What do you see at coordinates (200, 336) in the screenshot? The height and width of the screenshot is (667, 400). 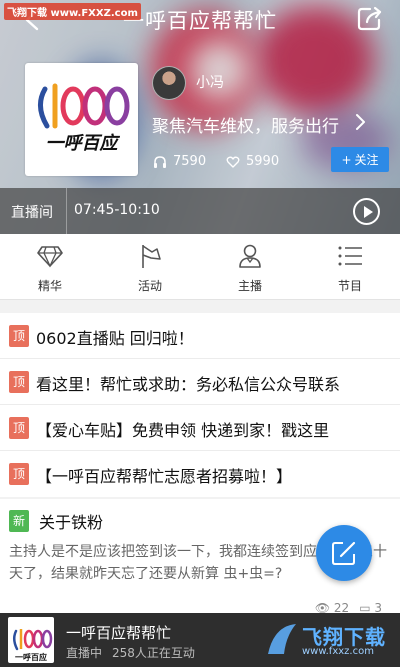 I see `list-item: 顶 0602直播贴 回归啦！` at bounding box center [200, 336].